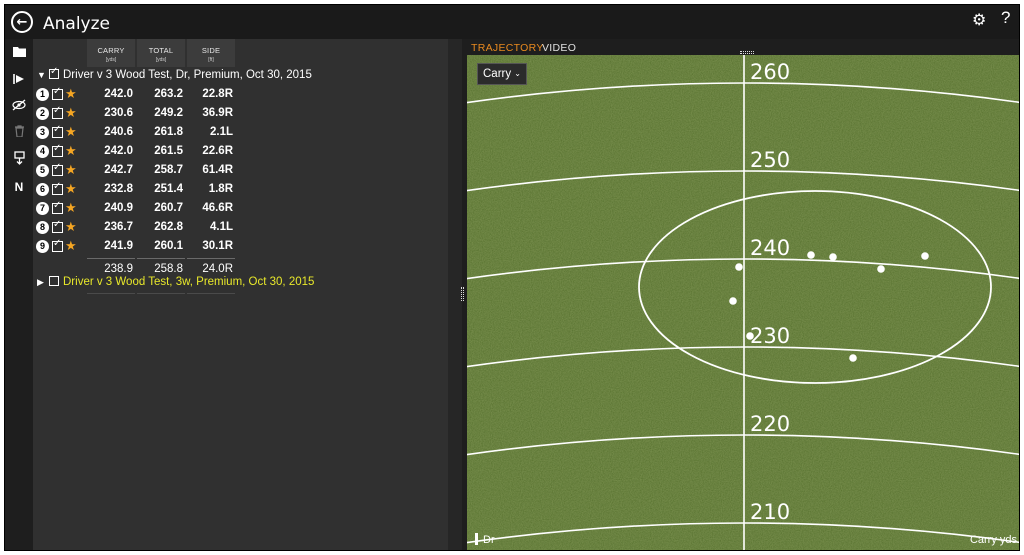 The width and height of the screenshot is (1024, 555). What do you see at coordinates (19, 133) in the screenshot?
I see `trash-icon` at bounding box center [19, 133].